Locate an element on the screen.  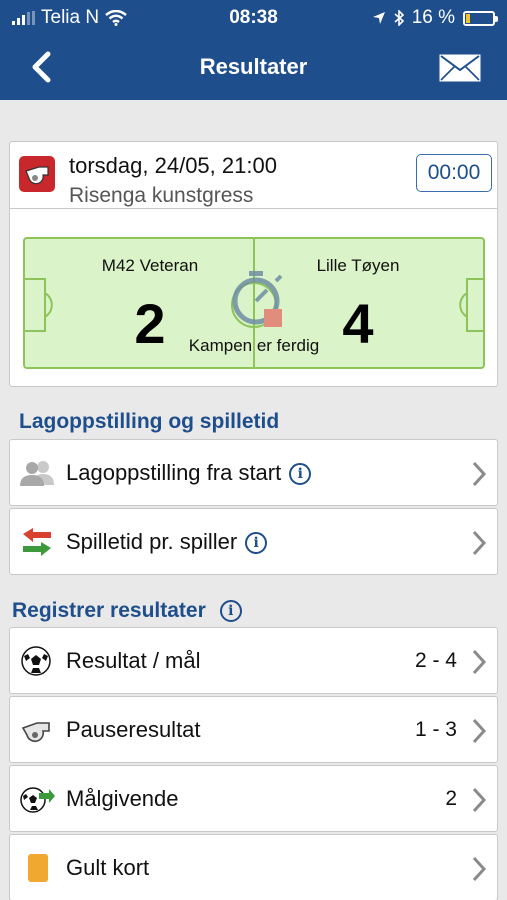
playtime-label: Spilletid pr. spiller is located at coordinates (152, 541).